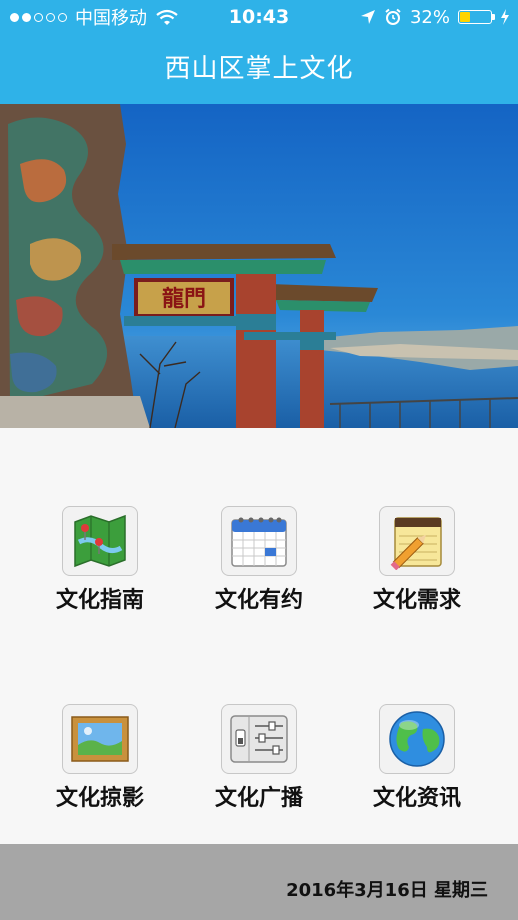 This screenshot has height=920, width=518. What do you see at coordinates (259, 739) in the screenshot?
I see `settings-sliders-icon` at bounding box center [259, 739].